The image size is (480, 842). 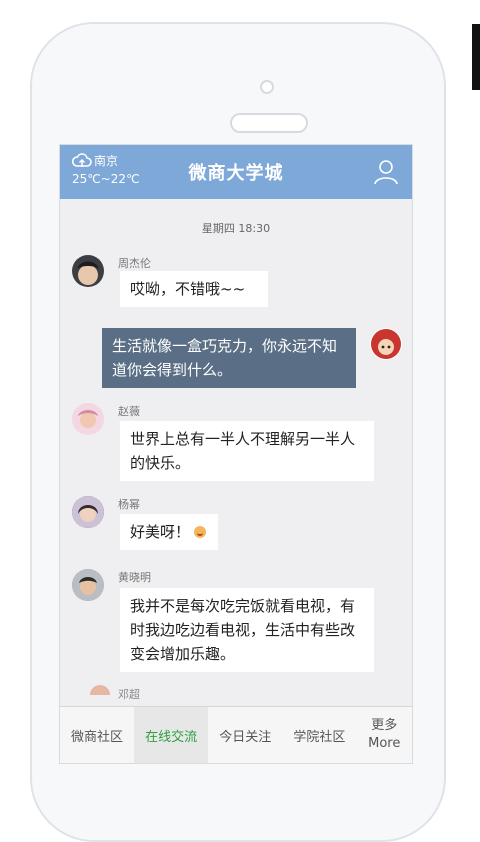 I want to click on tab-more-sublabel: More, so click(x=384, y=743).